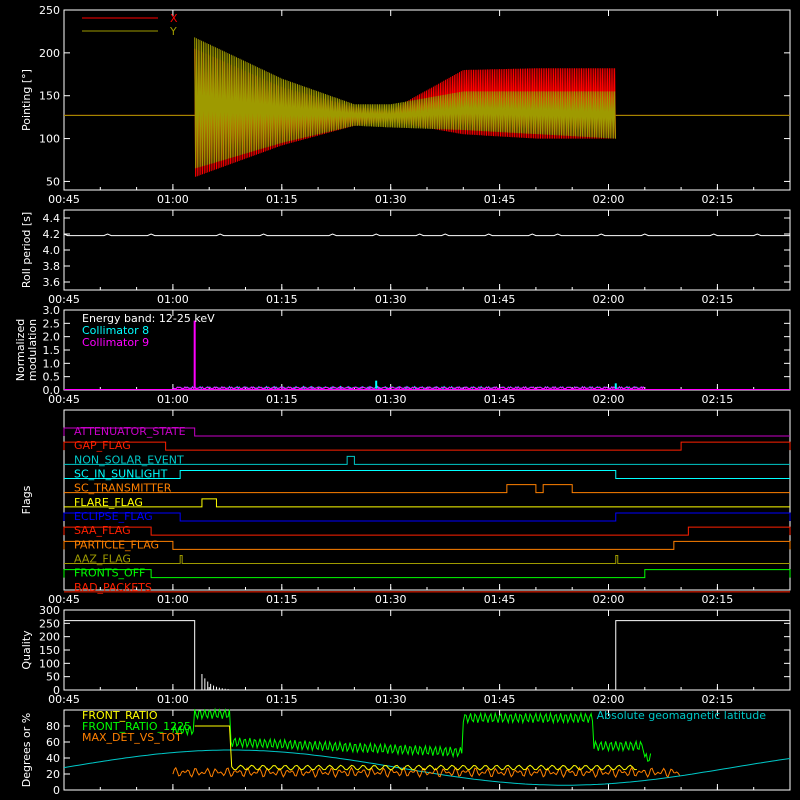  Describe the element at coordinates (52, 310) in the screenshot. I see `y-tick-label: 3.0` at that location.